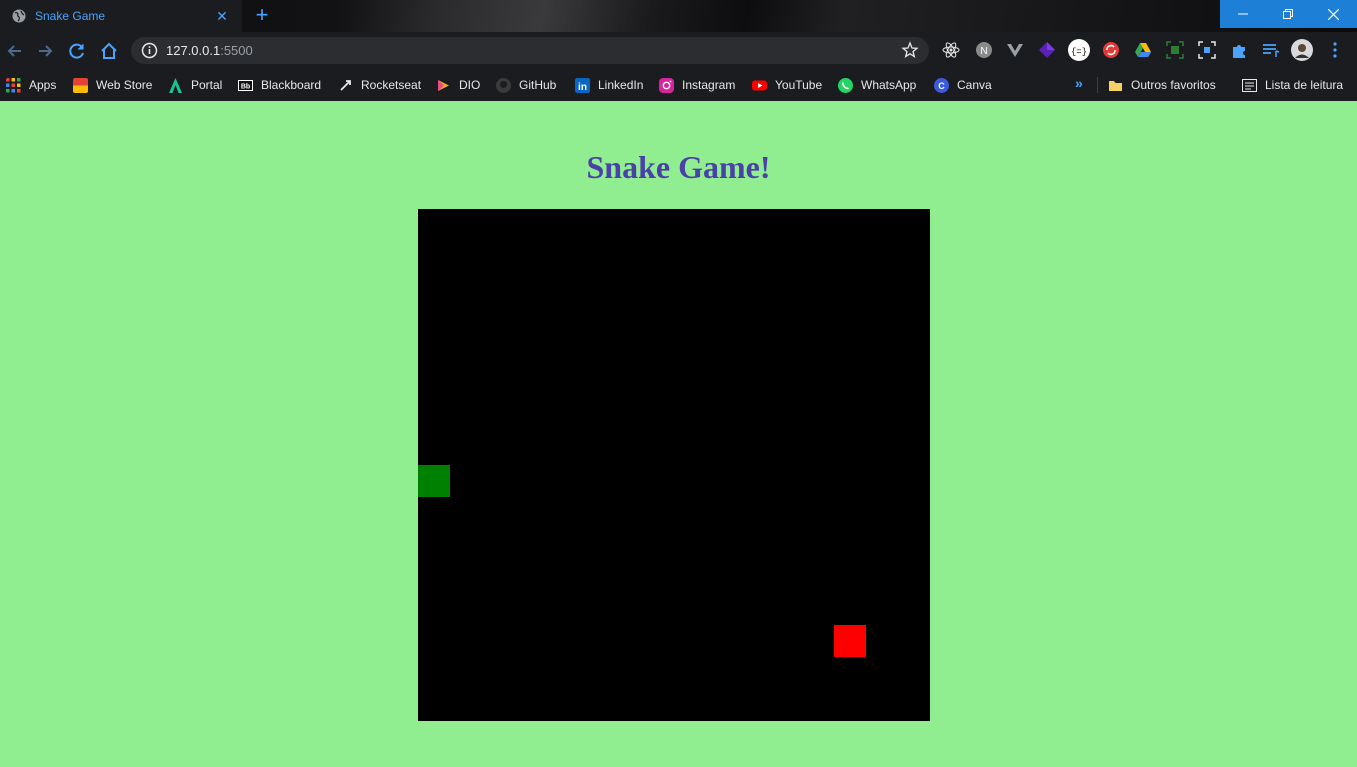 Image resolution: width=1357 pixels, height=767 pixels. I want to click on bookmark-github: GitHub, so click(526, 85).